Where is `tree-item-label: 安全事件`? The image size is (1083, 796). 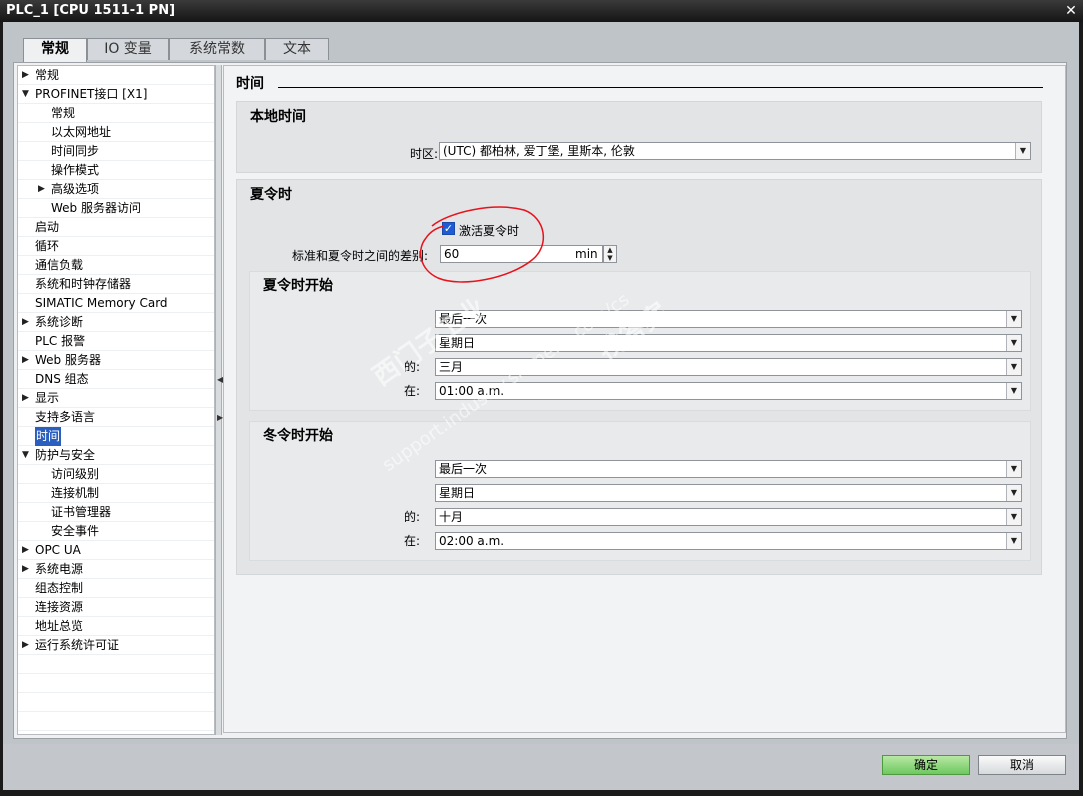
tree-item-label: 安全事件 is located at coordinates (75, 531).